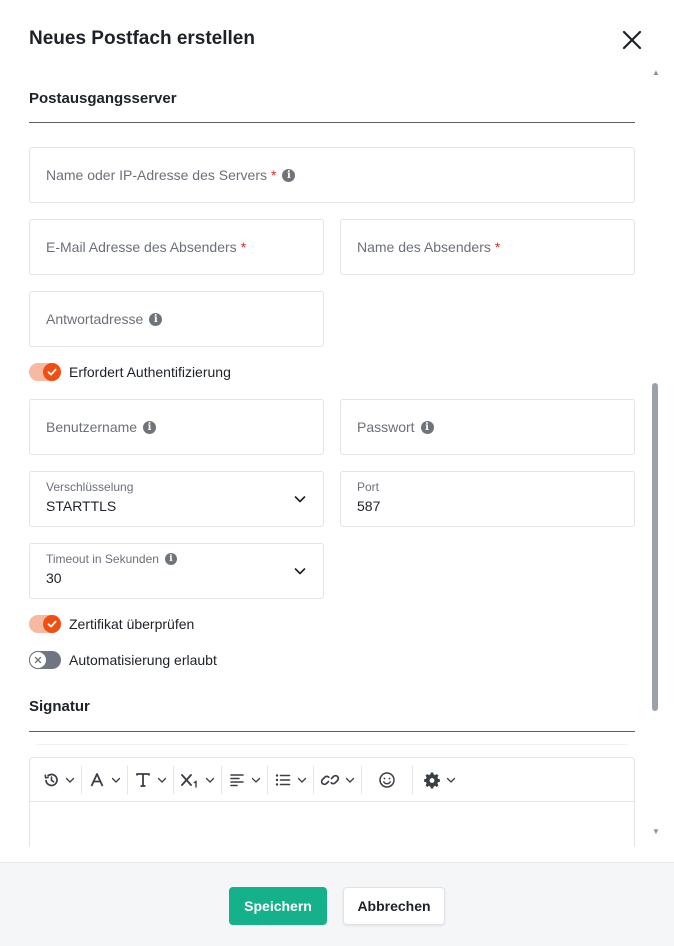 The width and height of the screenshot is (674, 946). I want to click on align-left-icon, so click(237, 779).